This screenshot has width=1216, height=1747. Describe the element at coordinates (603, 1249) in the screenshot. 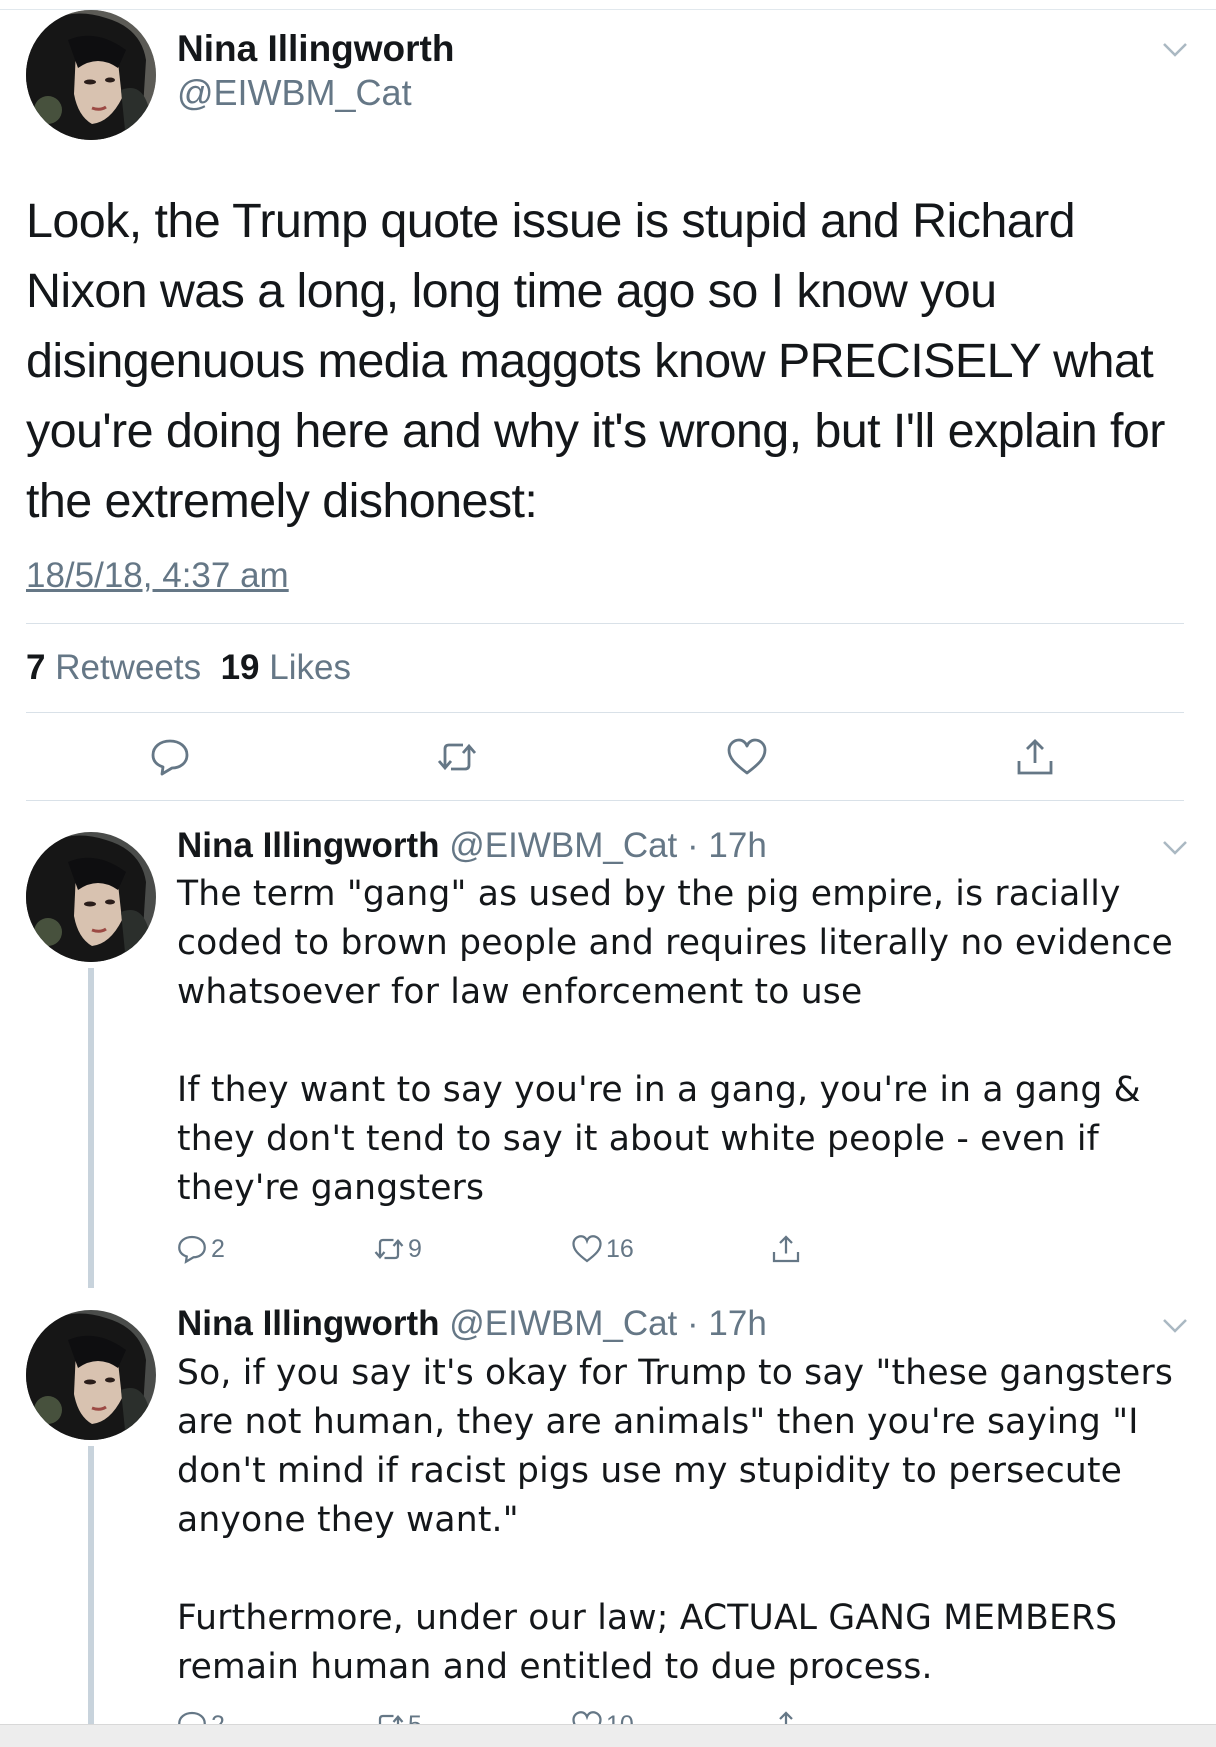

I see `like-button: 16` at that location.